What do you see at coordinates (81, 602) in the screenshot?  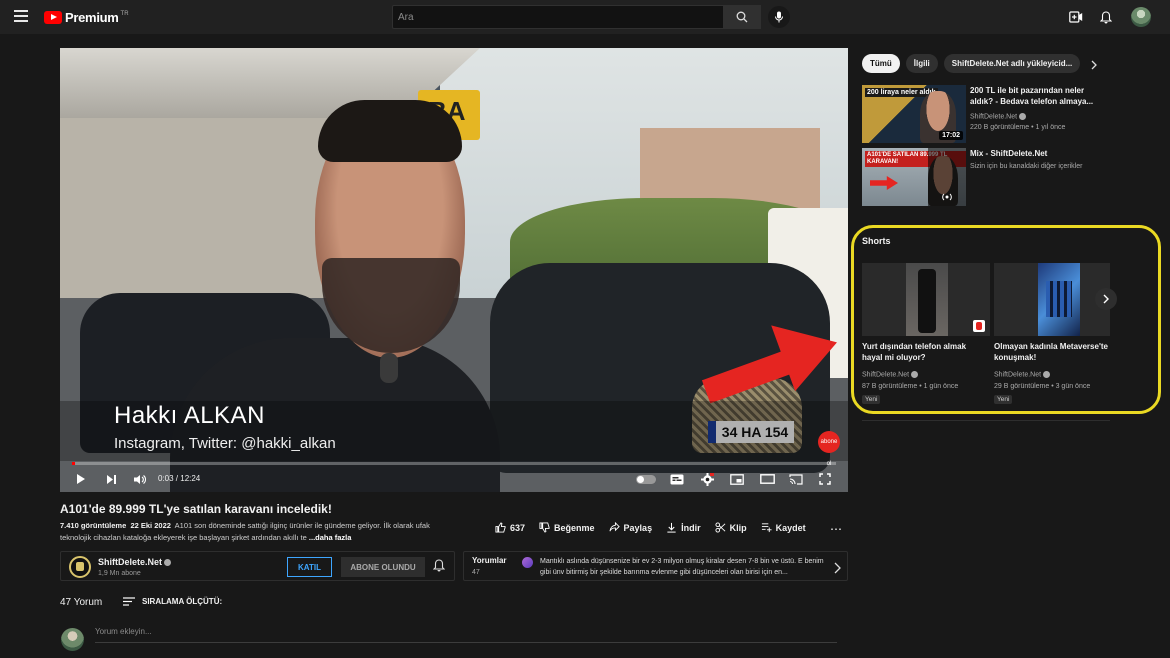 I see `comments-count: 47 Yorum` at bounding box center [81, 602].